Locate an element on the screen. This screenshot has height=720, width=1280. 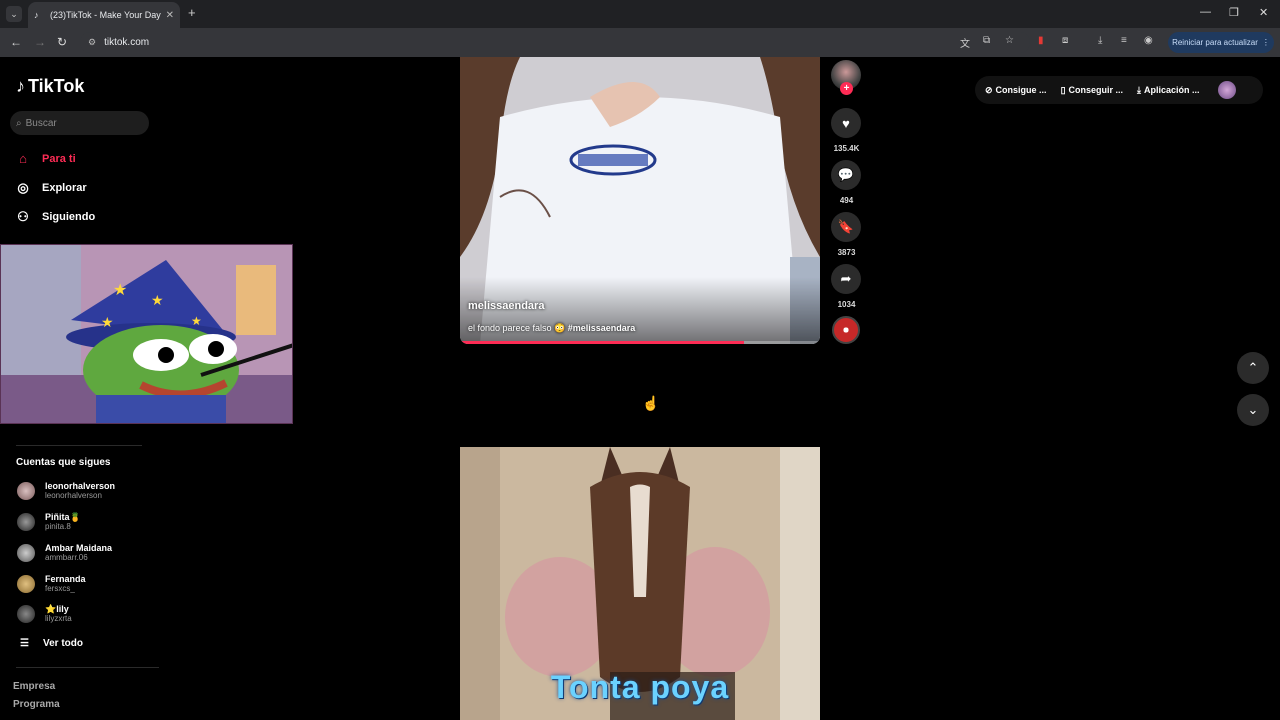
tab-search-button: ⌄ is located at coordinates (14, 14).